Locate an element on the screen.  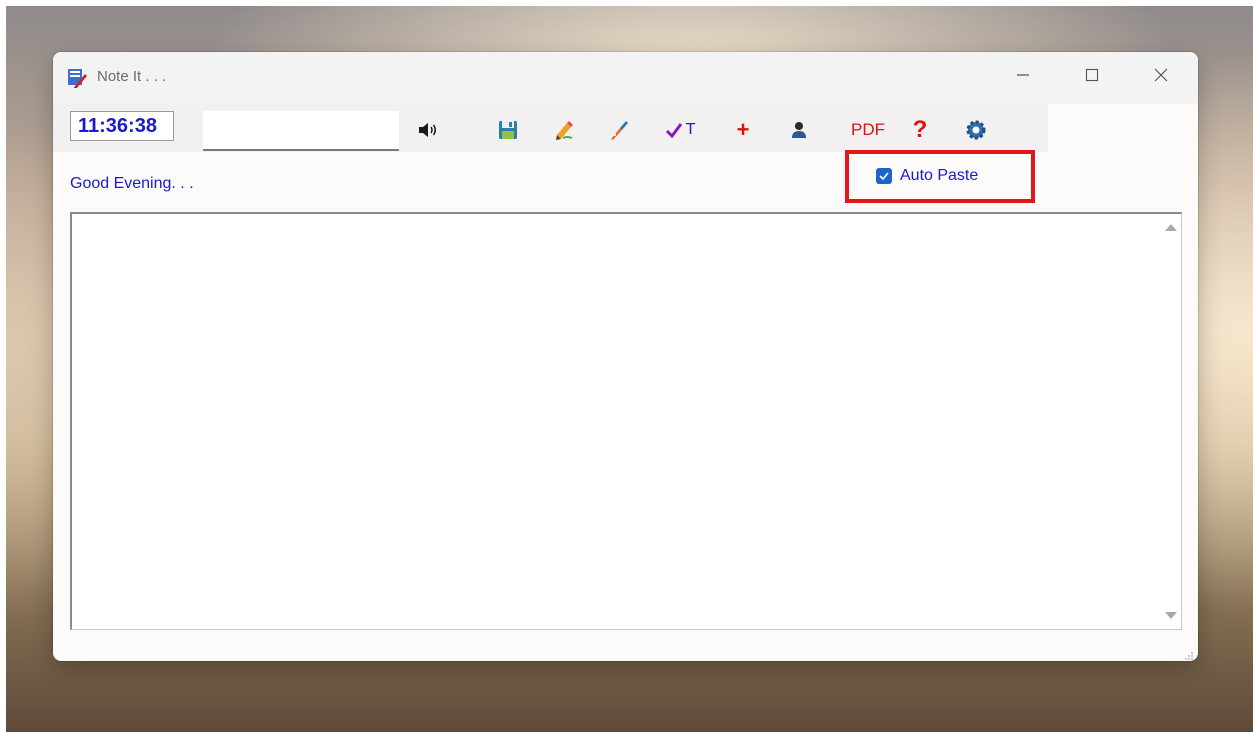
brush-icon is located at coordinates (619, 130).